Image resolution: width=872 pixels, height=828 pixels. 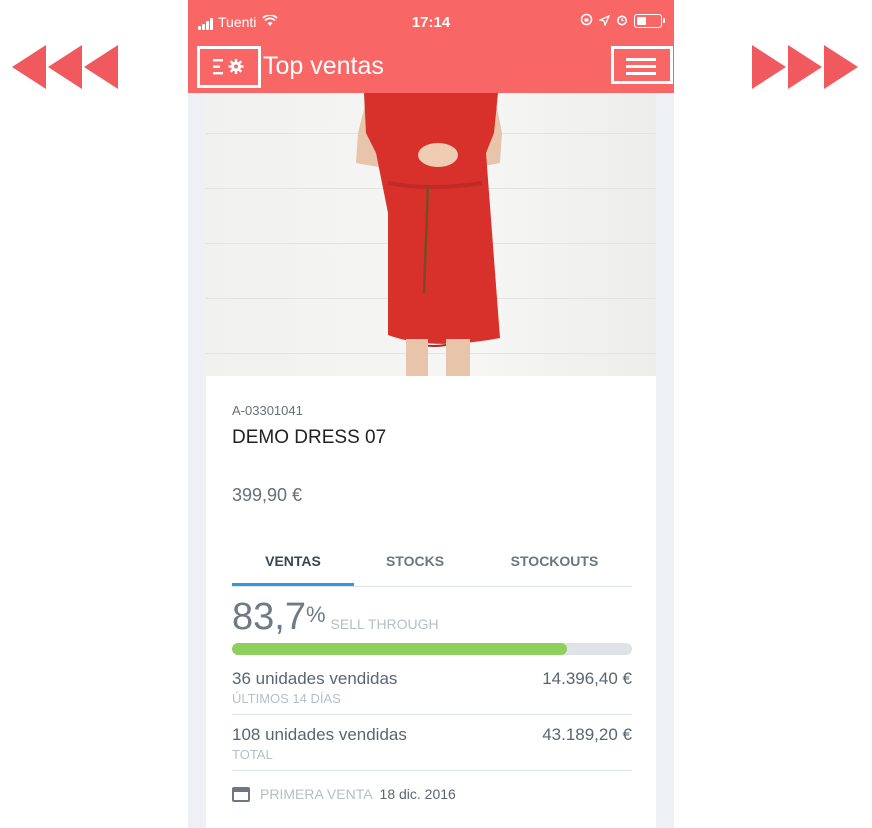 What do you see at coordinates (431, 66) in the screenshot?
I see `header-bar: Top ventas` at bounding box center [431, 66].